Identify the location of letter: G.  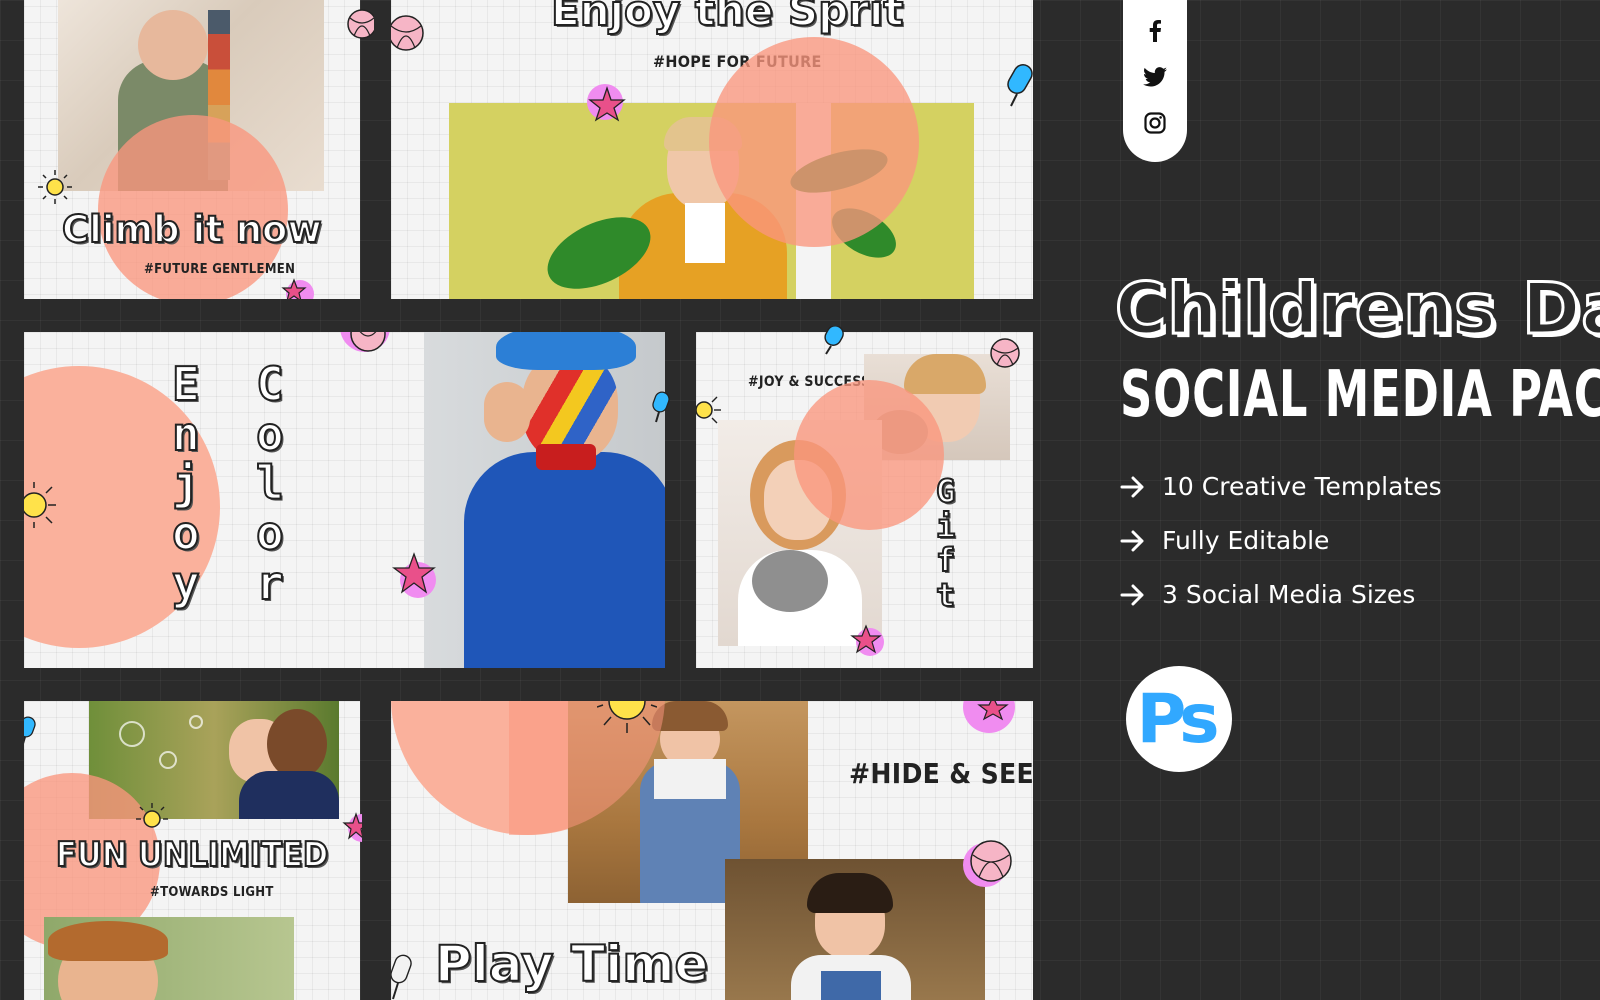
(945, 491).